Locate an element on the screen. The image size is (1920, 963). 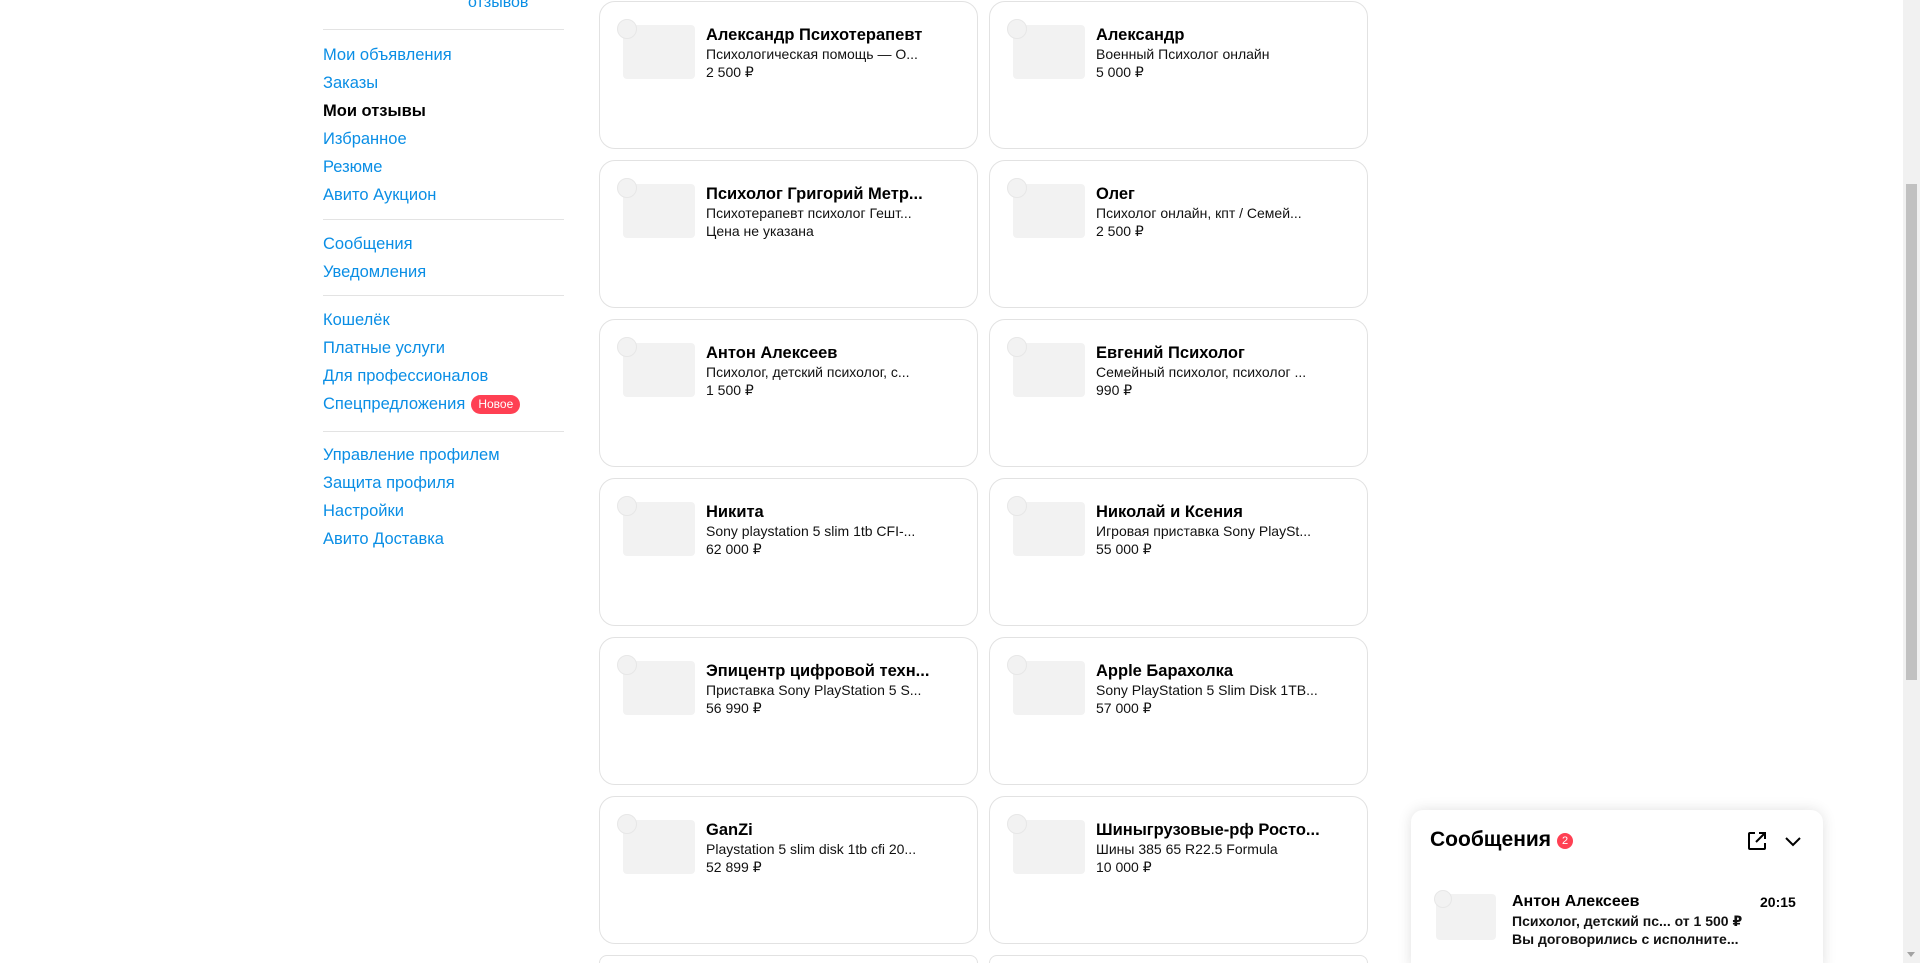
listing-price: 52 899 ₽ is located at coordinates (734, 867).